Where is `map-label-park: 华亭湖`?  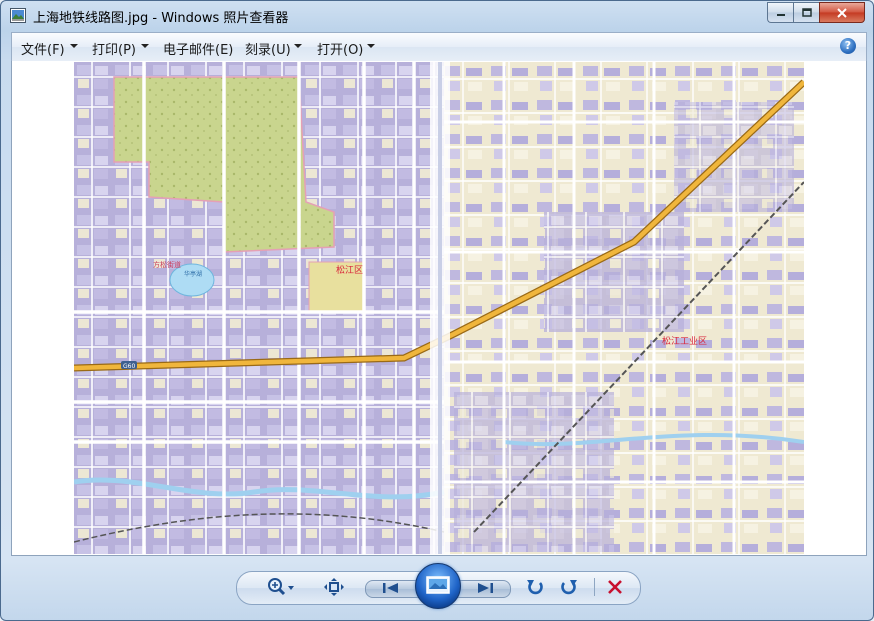
map-label-park: 华亭湖 is located at coordinates (193, 274).